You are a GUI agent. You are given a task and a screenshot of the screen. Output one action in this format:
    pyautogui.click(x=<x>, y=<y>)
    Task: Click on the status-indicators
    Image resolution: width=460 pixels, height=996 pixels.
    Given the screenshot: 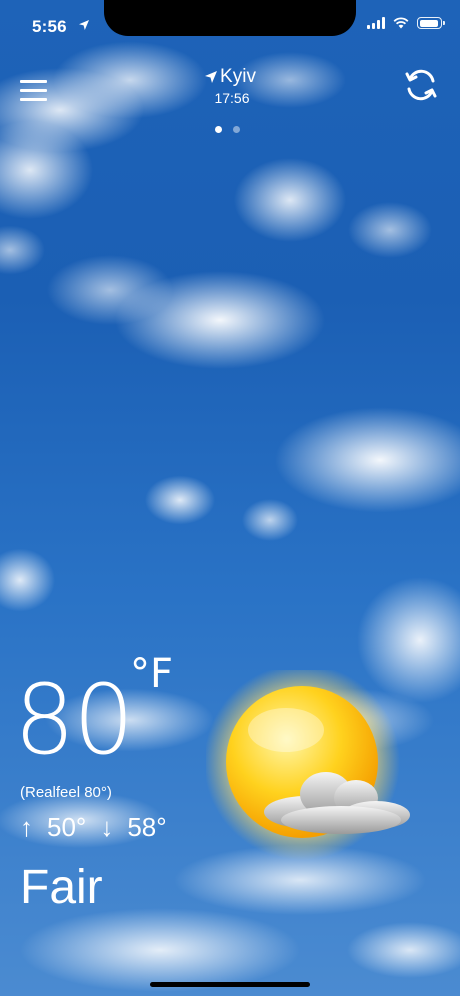 What is the action you would take?
    pyautogui.click(x=406, y=23)
    